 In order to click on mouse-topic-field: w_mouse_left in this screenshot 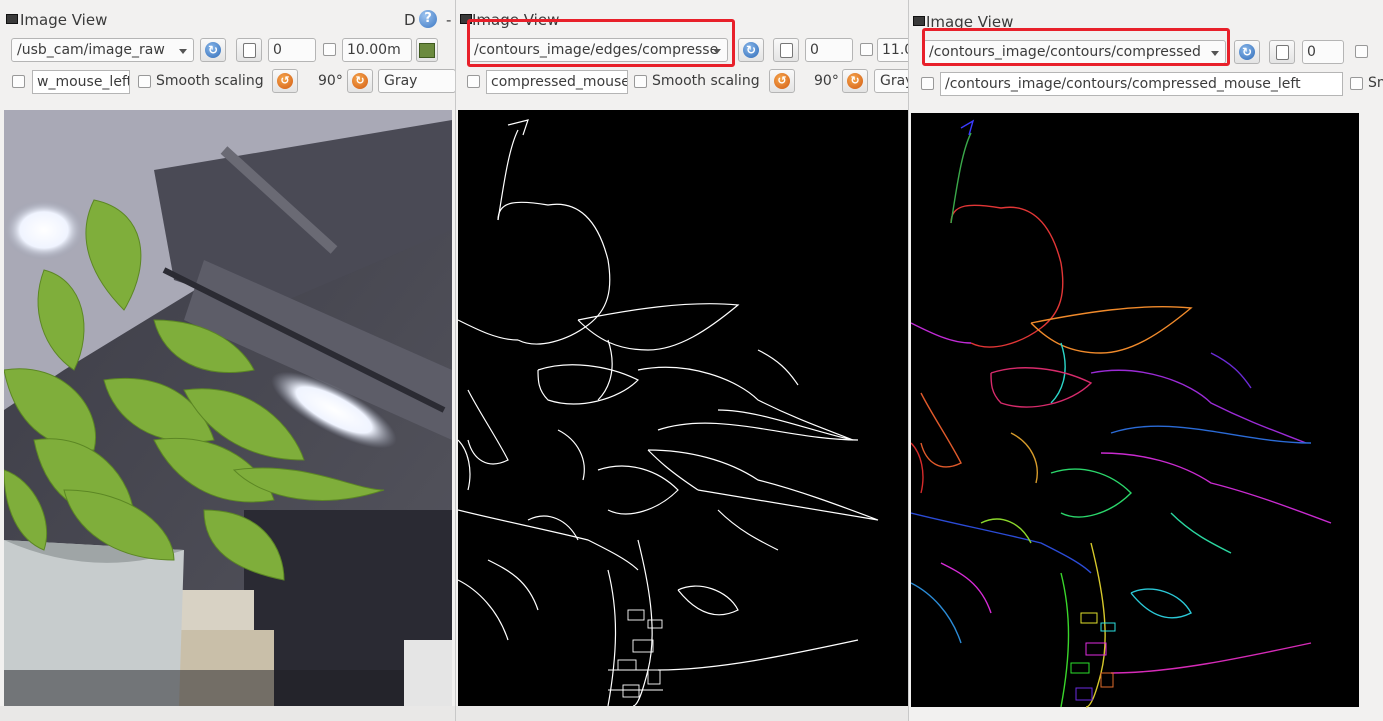, I will do `click(81, 82)`.